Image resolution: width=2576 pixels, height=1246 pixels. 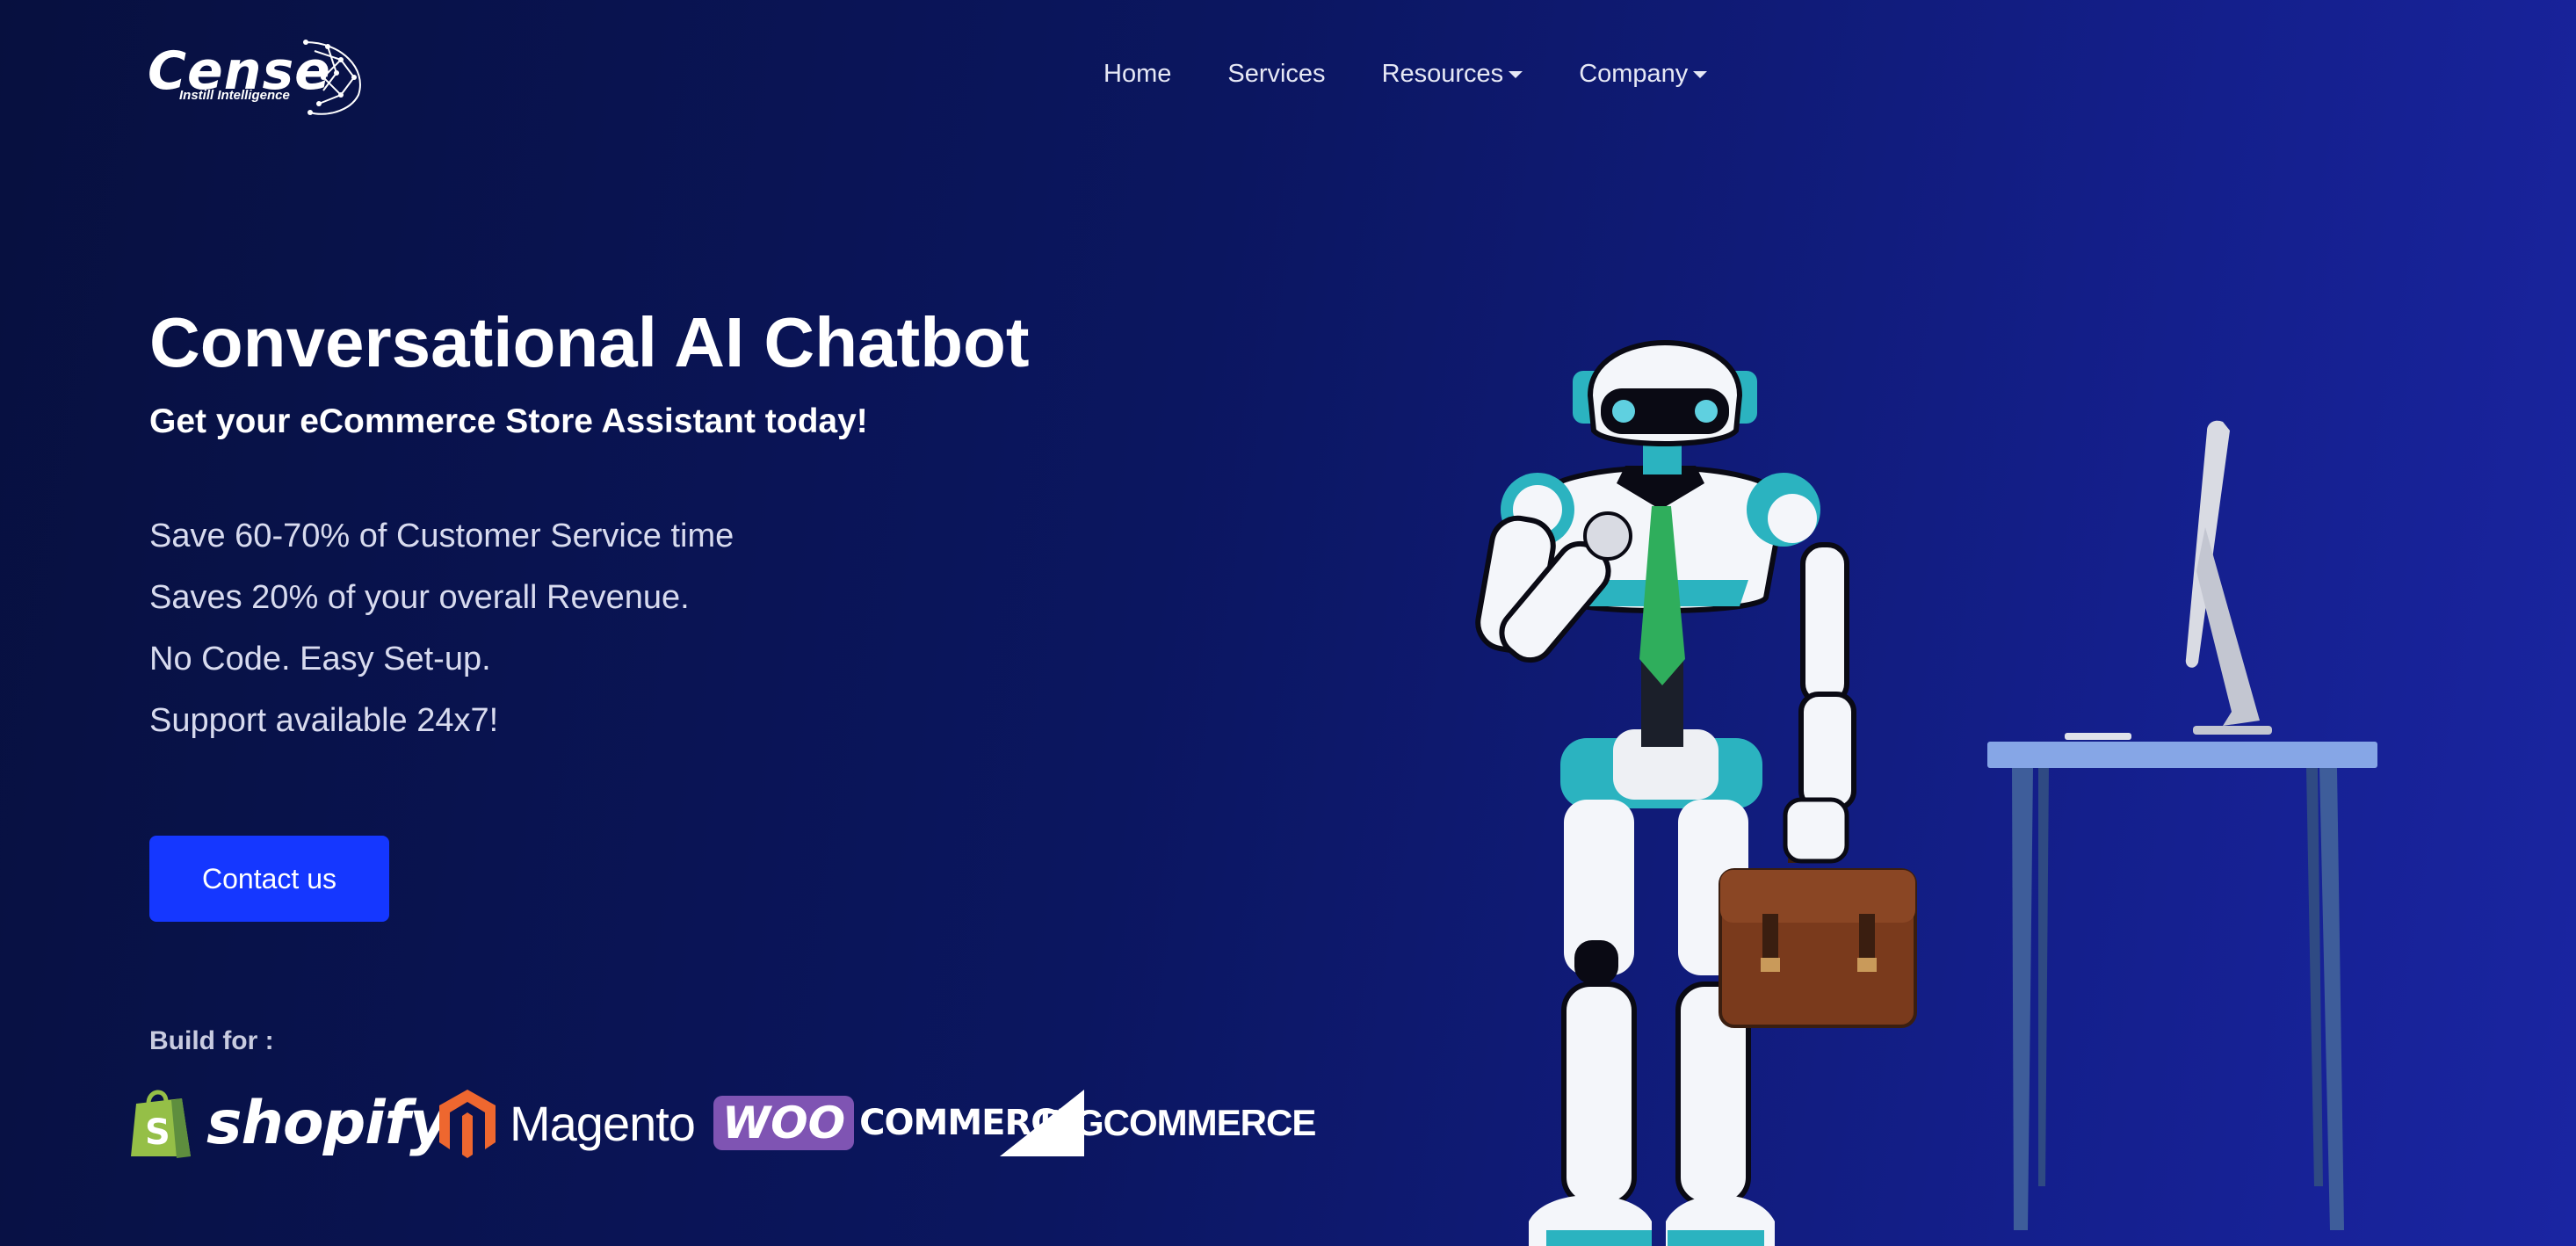 I want to click on magento-wordmark: Magento, so click(x=603, y=1123).